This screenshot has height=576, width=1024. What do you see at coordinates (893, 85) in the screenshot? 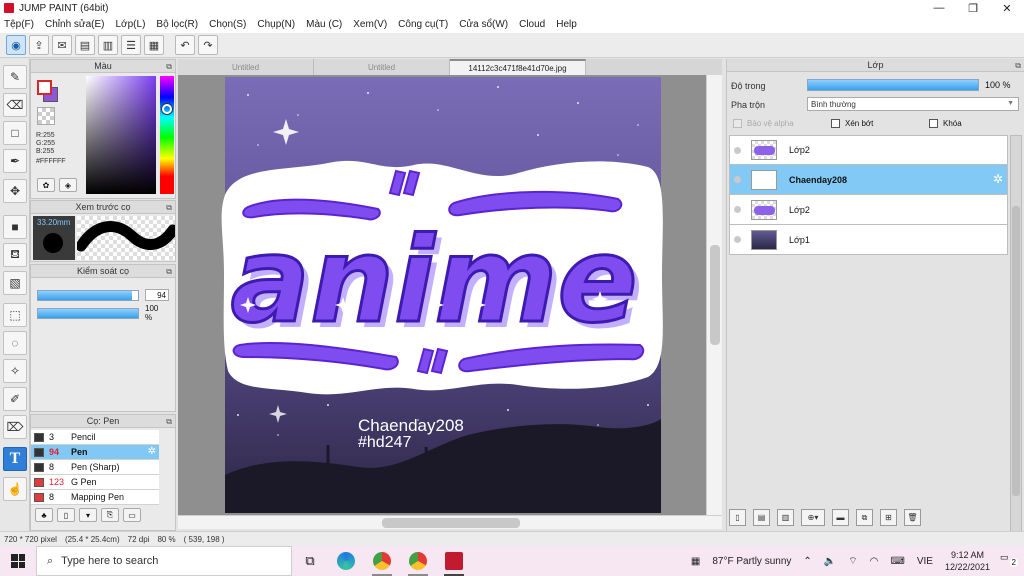
I see `layer-opacity-slider` at bounding box center [893, 85].